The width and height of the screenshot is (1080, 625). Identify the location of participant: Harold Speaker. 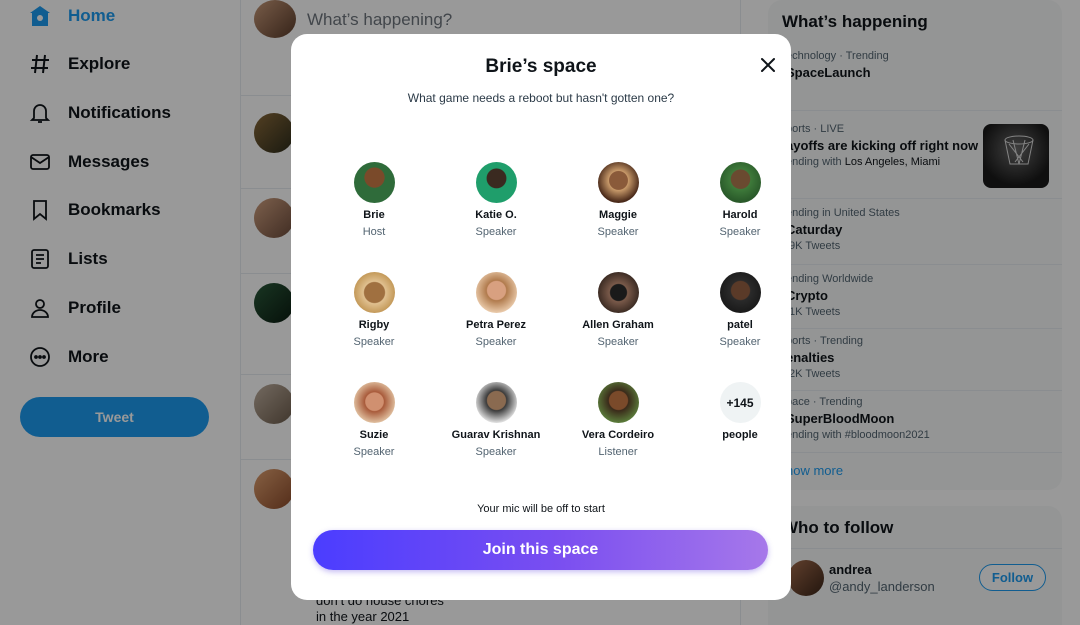
(740, 200).